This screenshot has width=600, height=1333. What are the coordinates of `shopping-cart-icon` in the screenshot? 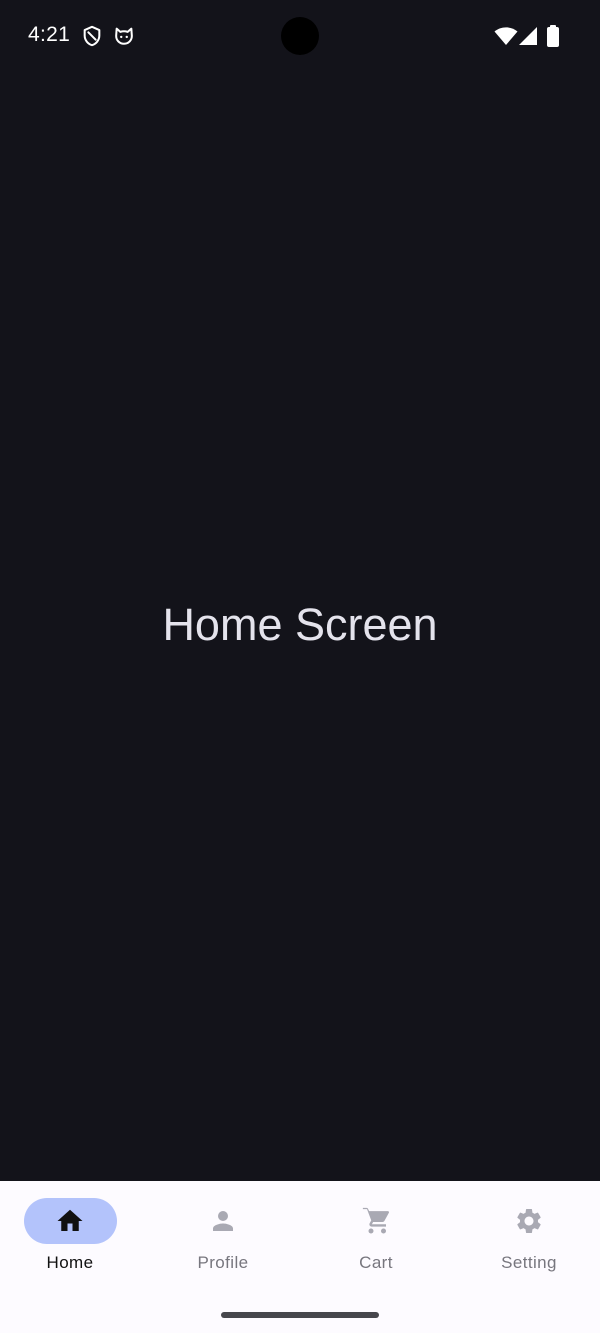 It's located at (376, 1220).